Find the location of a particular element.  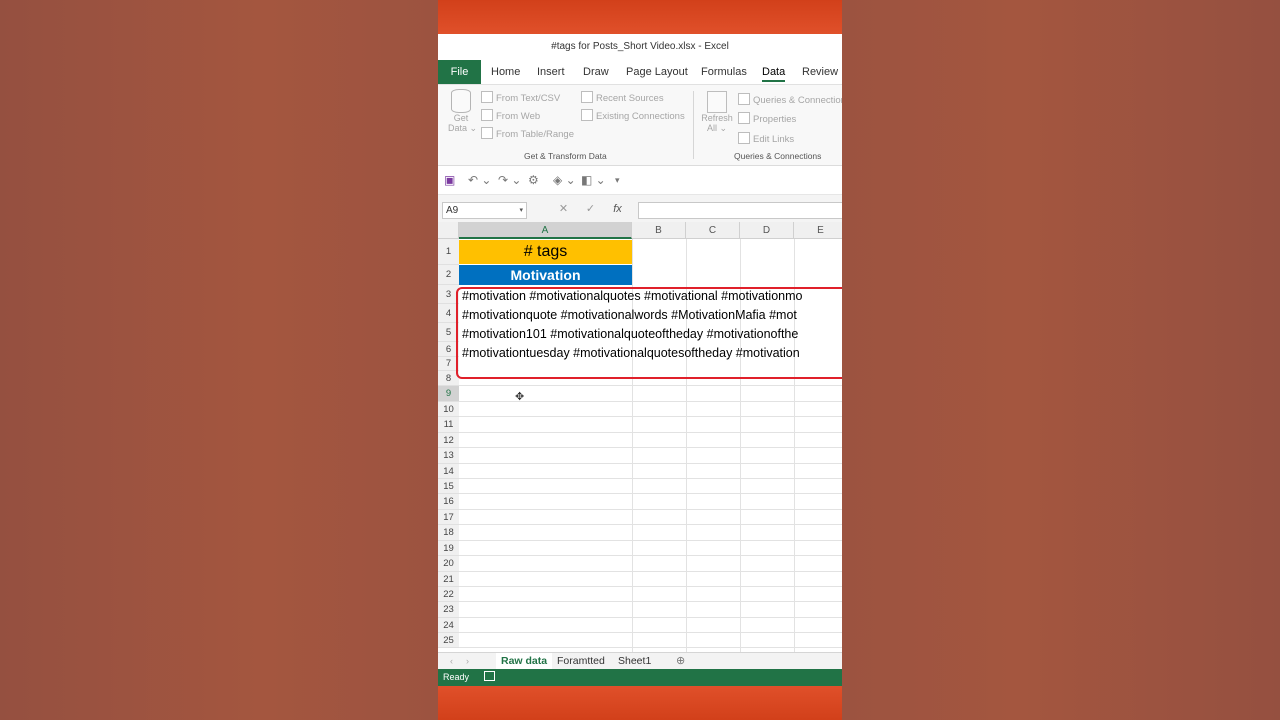

queries-connections-button: Queries & Connections is located at coordinates (790, 99).